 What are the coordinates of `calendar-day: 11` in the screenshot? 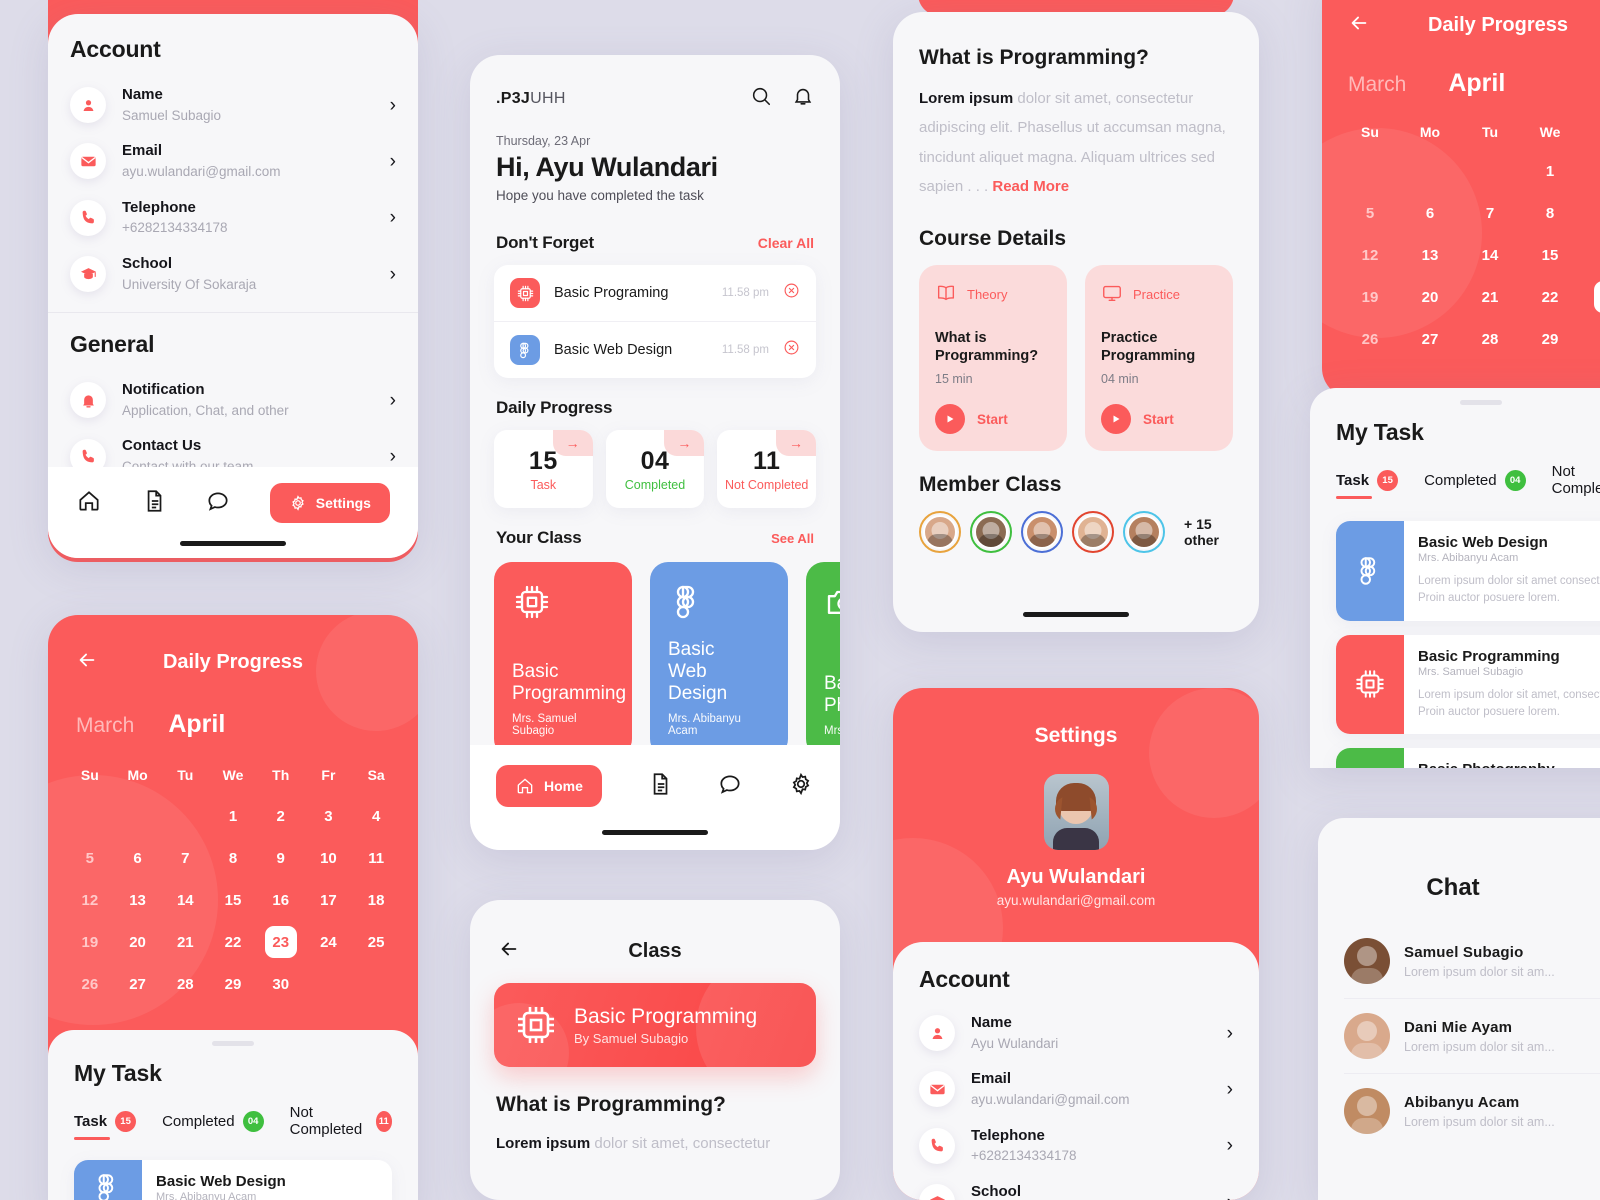 It's located at (376, 858).